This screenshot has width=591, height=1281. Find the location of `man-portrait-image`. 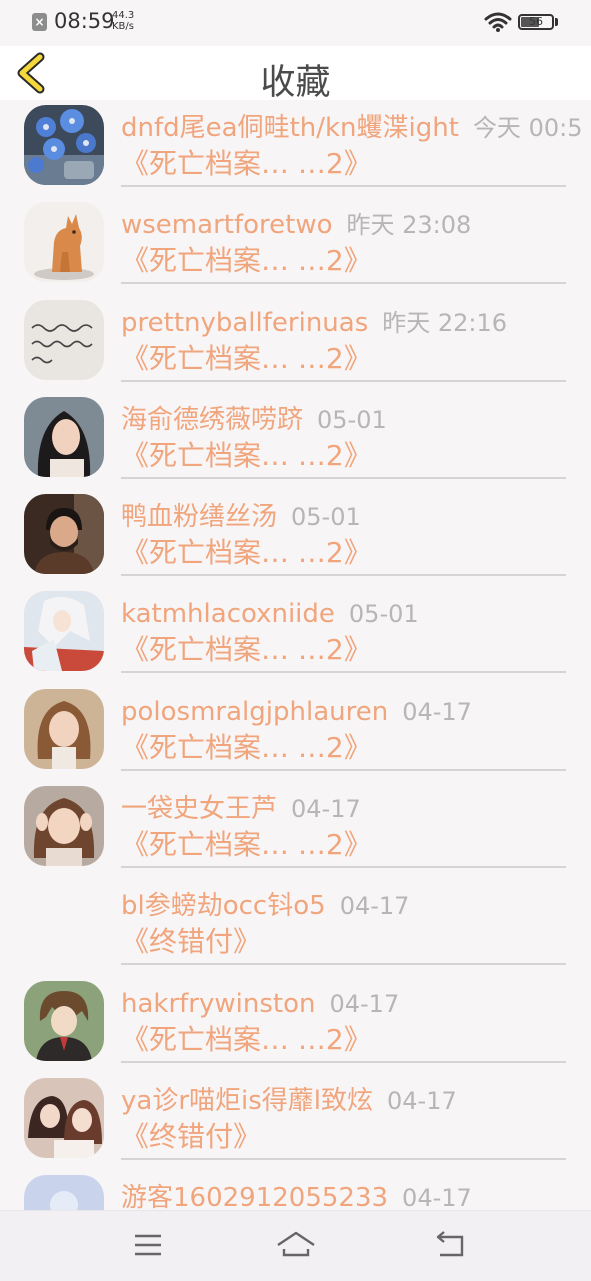

man-portrait-image is located at coordinates (64, 534).